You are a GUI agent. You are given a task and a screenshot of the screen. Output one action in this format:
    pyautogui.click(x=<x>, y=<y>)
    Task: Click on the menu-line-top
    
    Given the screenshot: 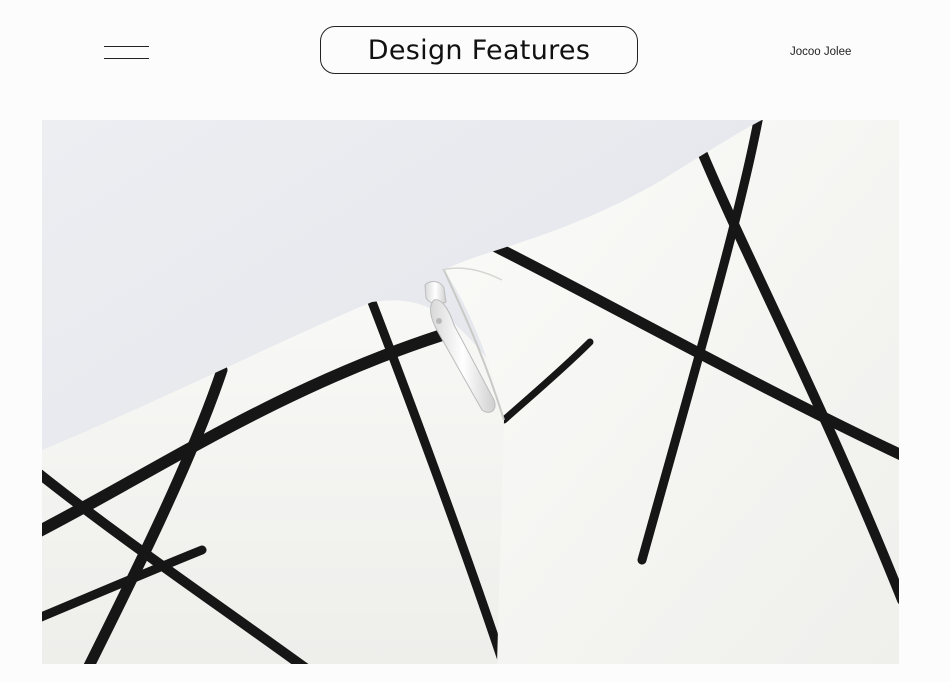 What is the action you would take?
    pyautogui.click(x=126, y=46)
    